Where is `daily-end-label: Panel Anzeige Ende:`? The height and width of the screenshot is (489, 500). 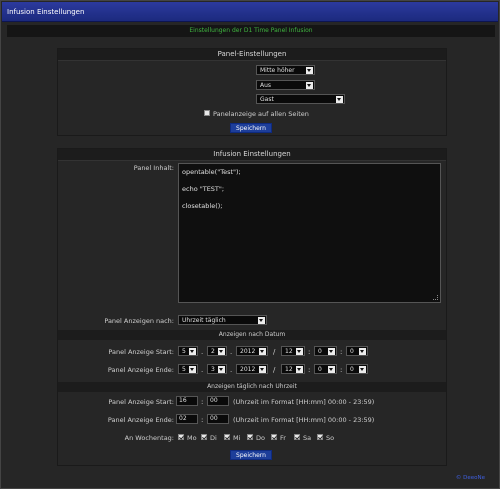 daily-end-label: Panel Anzeige Ende: is located at coordinates (140, 420).